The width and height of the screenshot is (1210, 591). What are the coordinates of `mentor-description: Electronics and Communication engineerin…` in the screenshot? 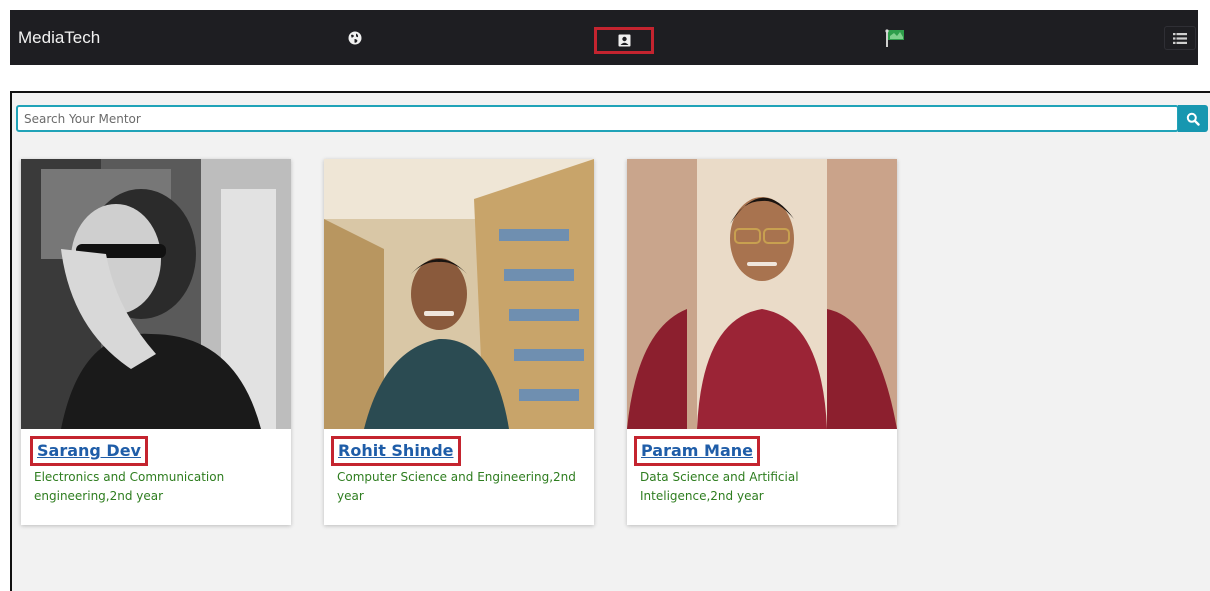 It's located at (129, 486).